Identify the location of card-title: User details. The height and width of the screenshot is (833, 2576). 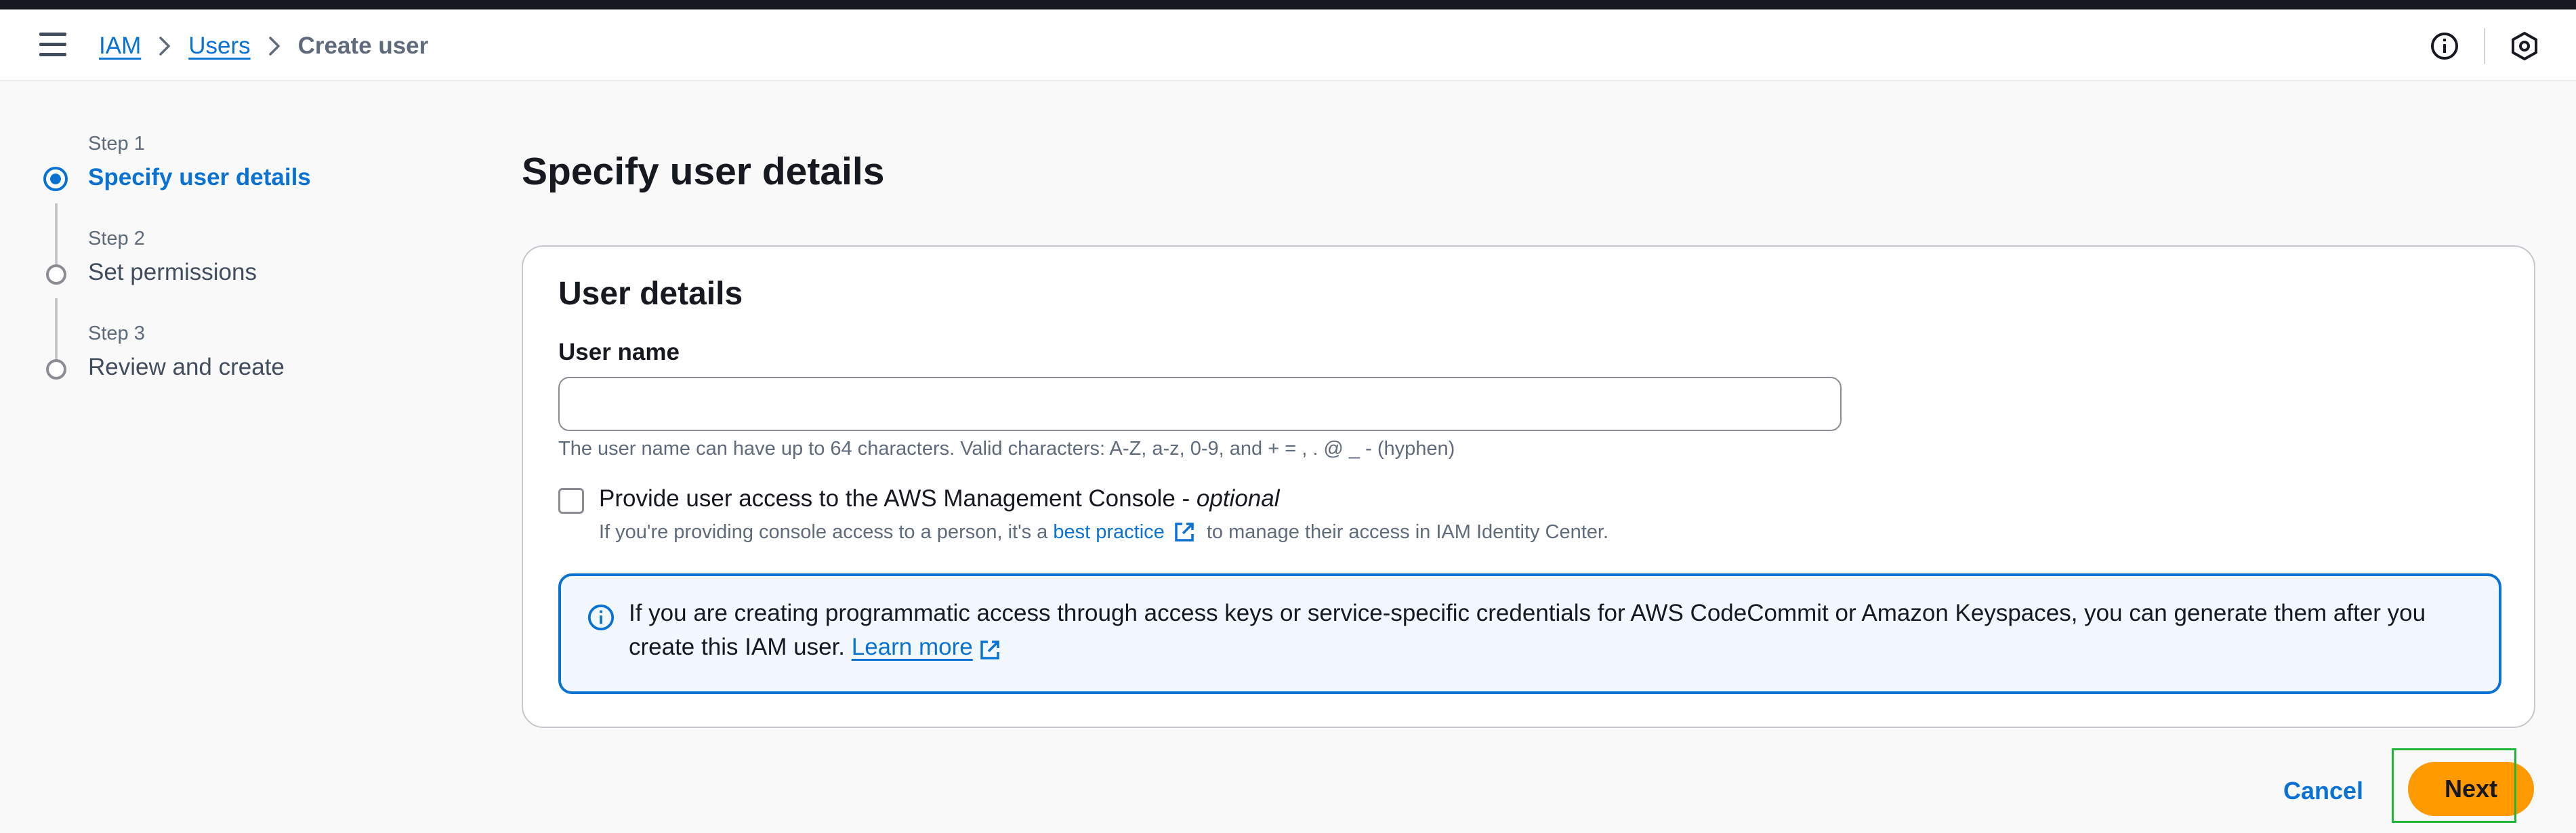
(650, 294).